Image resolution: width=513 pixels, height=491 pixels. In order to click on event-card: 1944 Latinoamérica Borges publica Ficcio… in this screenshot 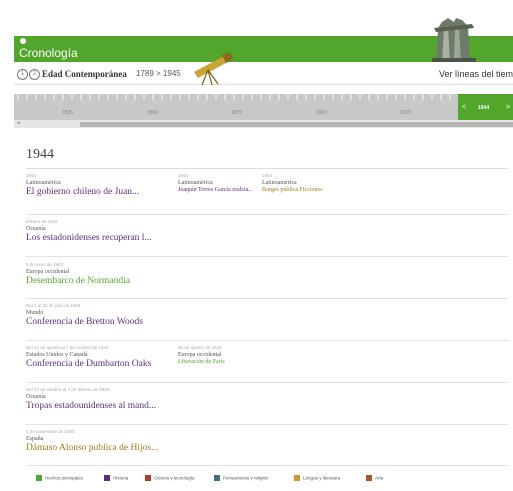, I will do `click(292, 183)`.